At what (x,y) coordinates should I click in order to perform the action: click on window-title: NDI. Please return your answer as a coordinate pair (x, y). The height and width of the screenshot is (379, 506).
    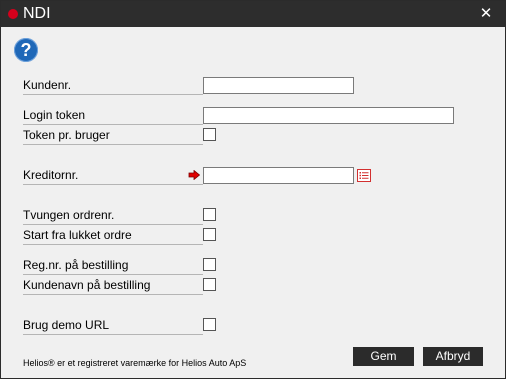
    Looking at the image, I should click on (37, 13).